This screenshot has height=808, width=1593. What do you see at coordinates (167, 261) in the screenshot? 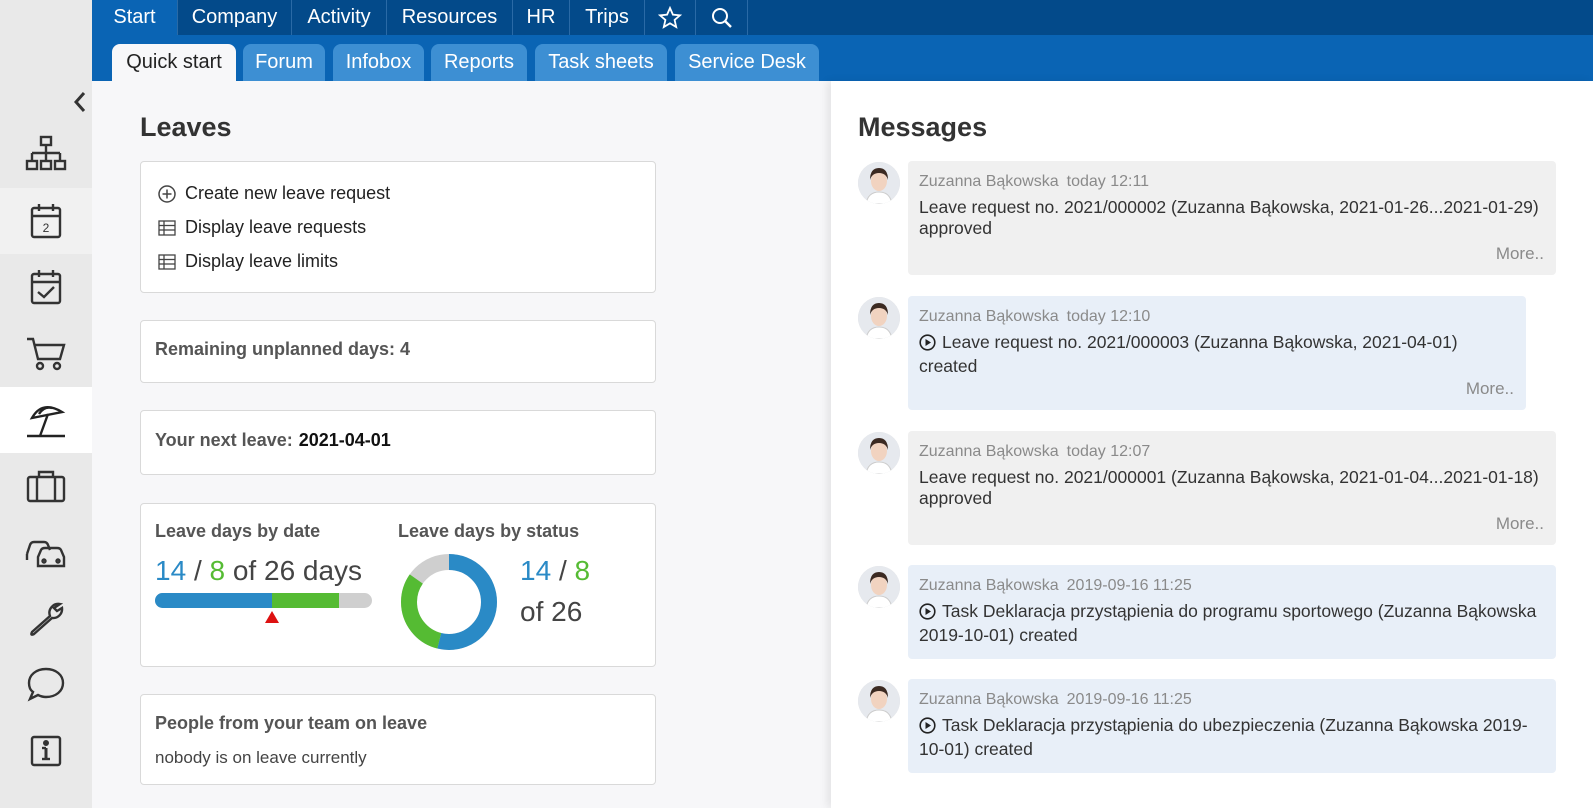
I see `table-icon` at bounding box center [167, 261].